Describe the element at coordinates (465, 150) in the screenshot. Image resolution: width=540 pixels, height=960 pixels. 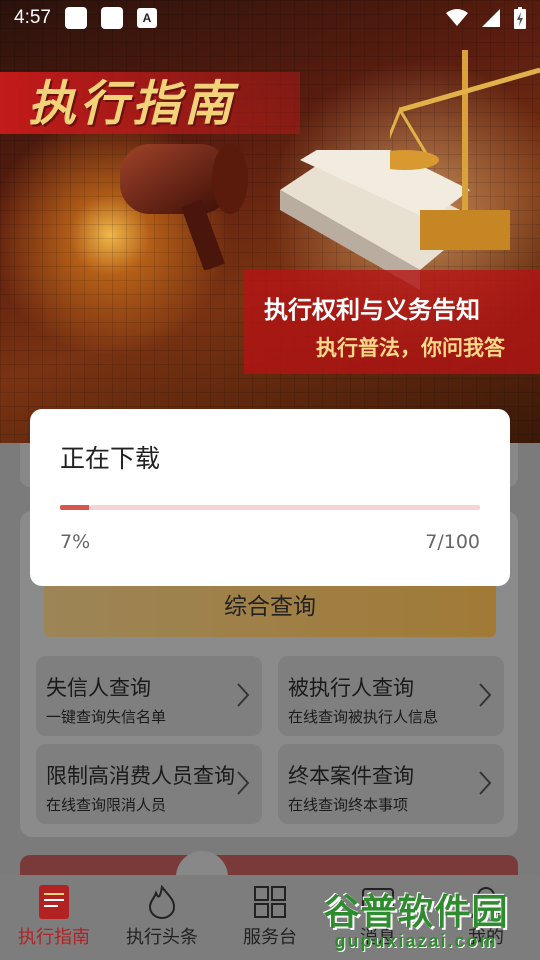
I see `scale-of-justice-illustration` at that location.